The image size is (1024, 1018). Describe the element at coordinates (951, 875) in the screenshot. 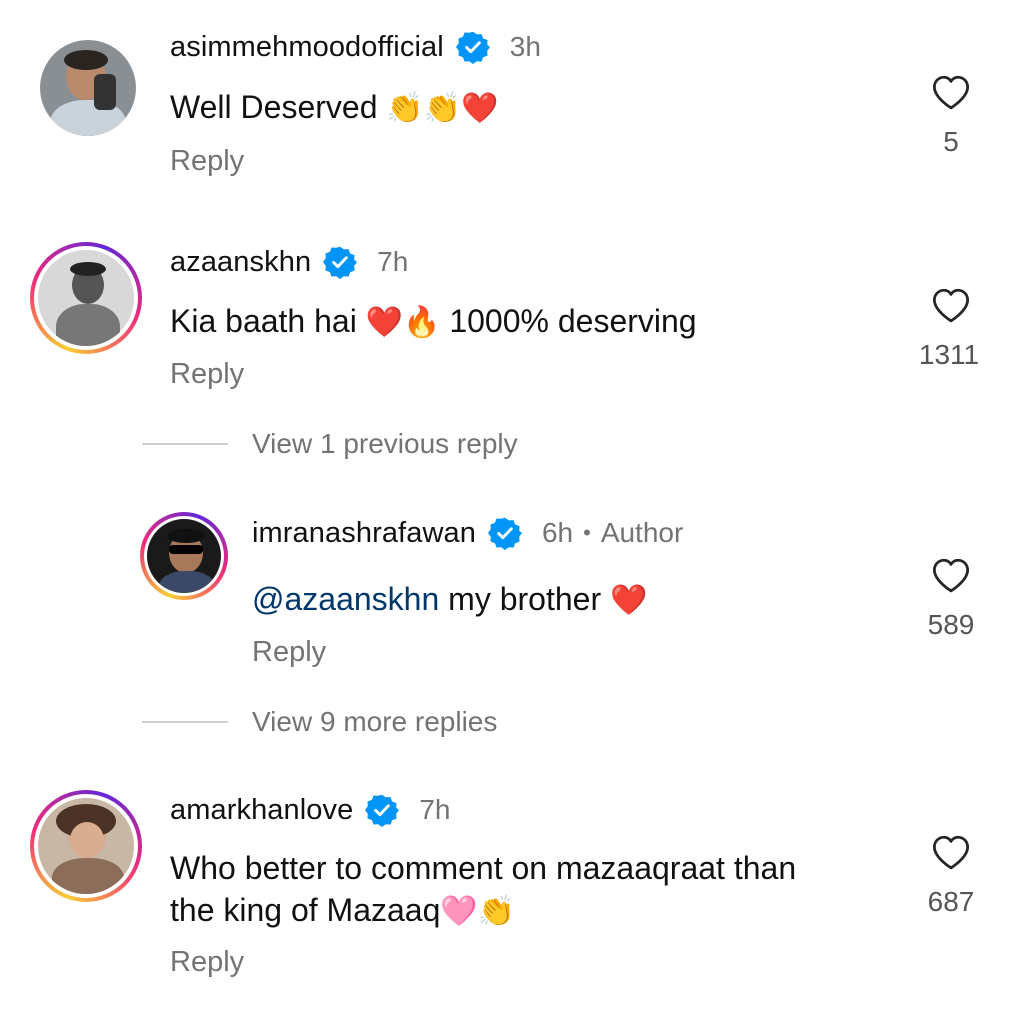

I see `like-control: 687` at that location.